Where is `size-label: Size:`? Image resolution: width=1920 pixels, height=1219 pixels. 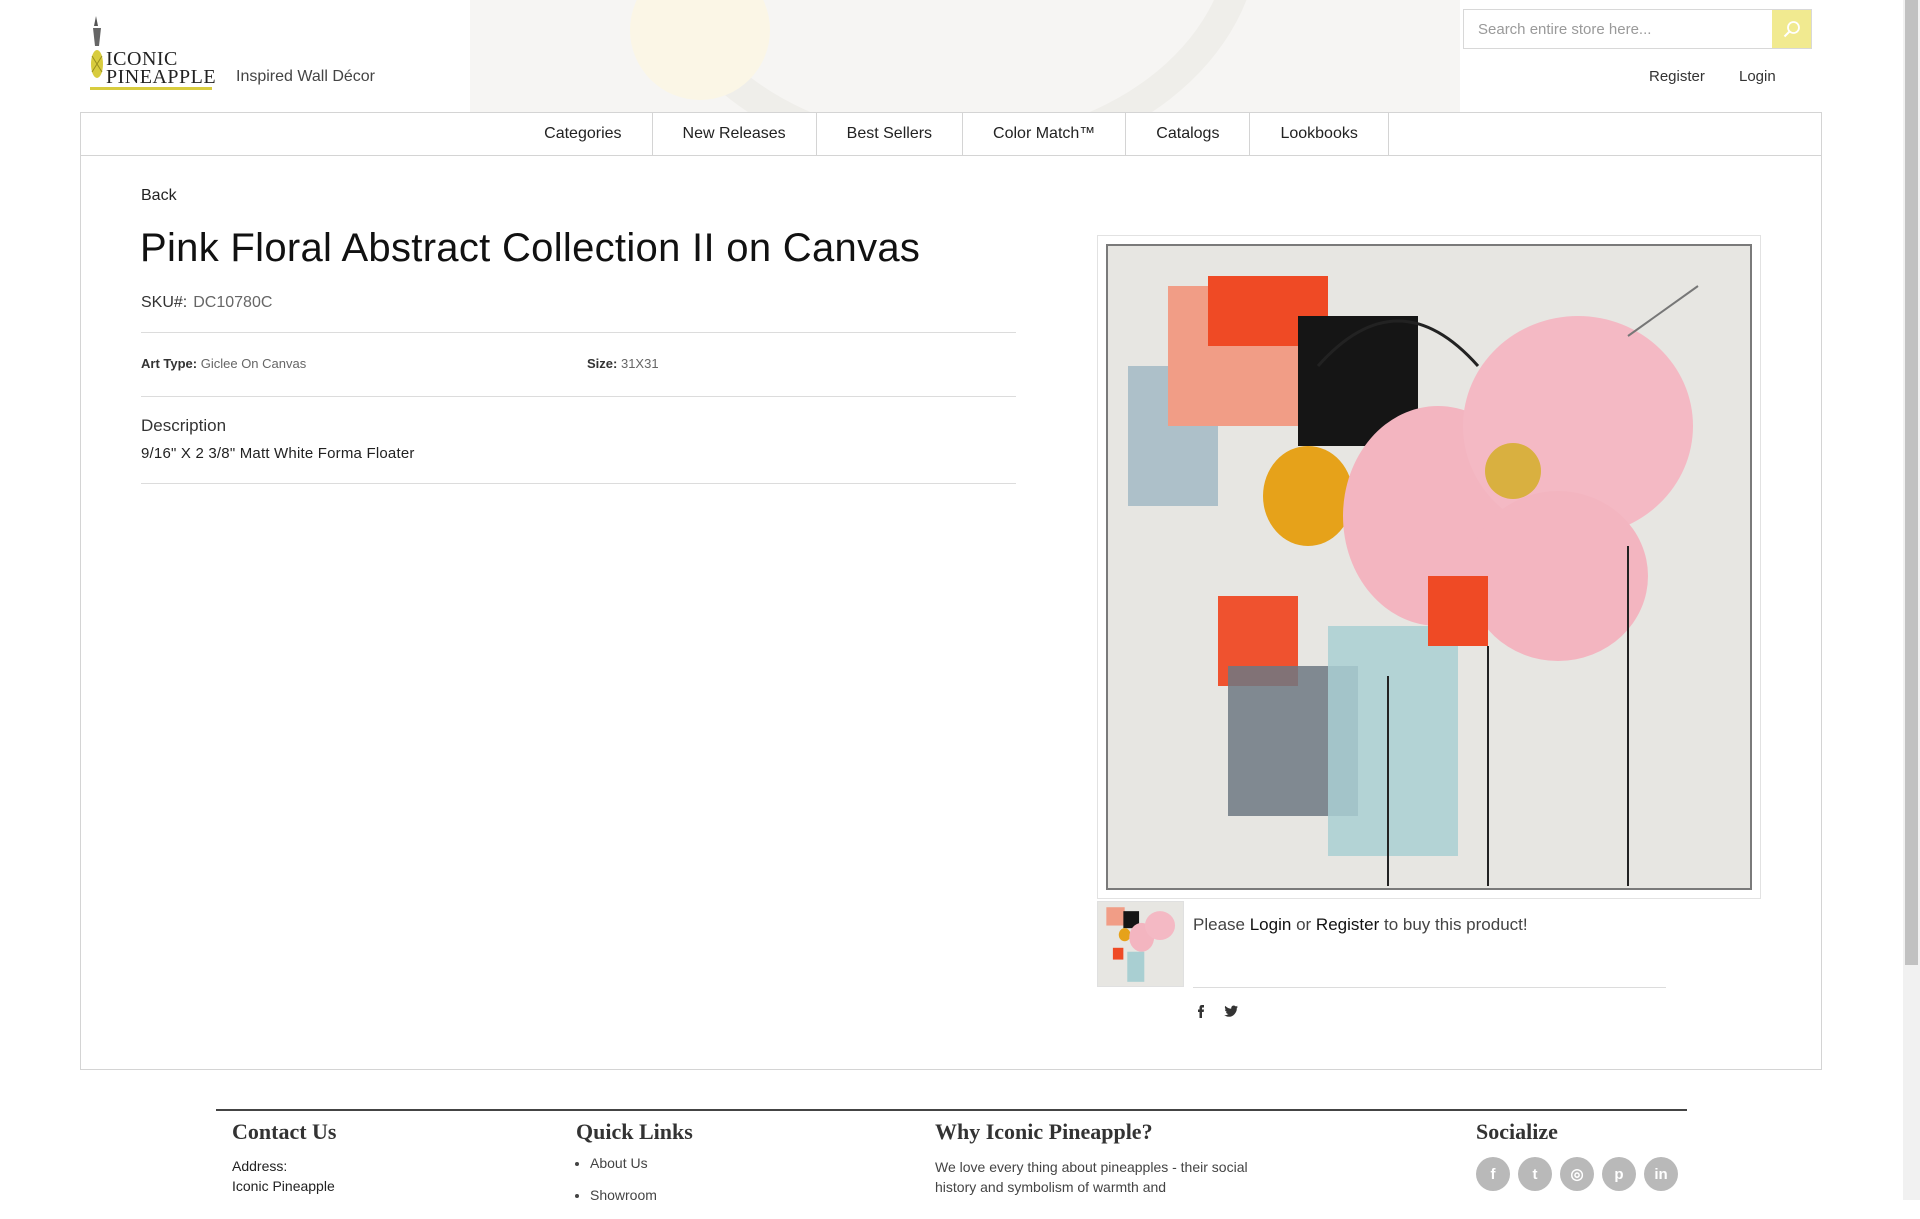
size-label: Size: is located at coordinates (602, 363).